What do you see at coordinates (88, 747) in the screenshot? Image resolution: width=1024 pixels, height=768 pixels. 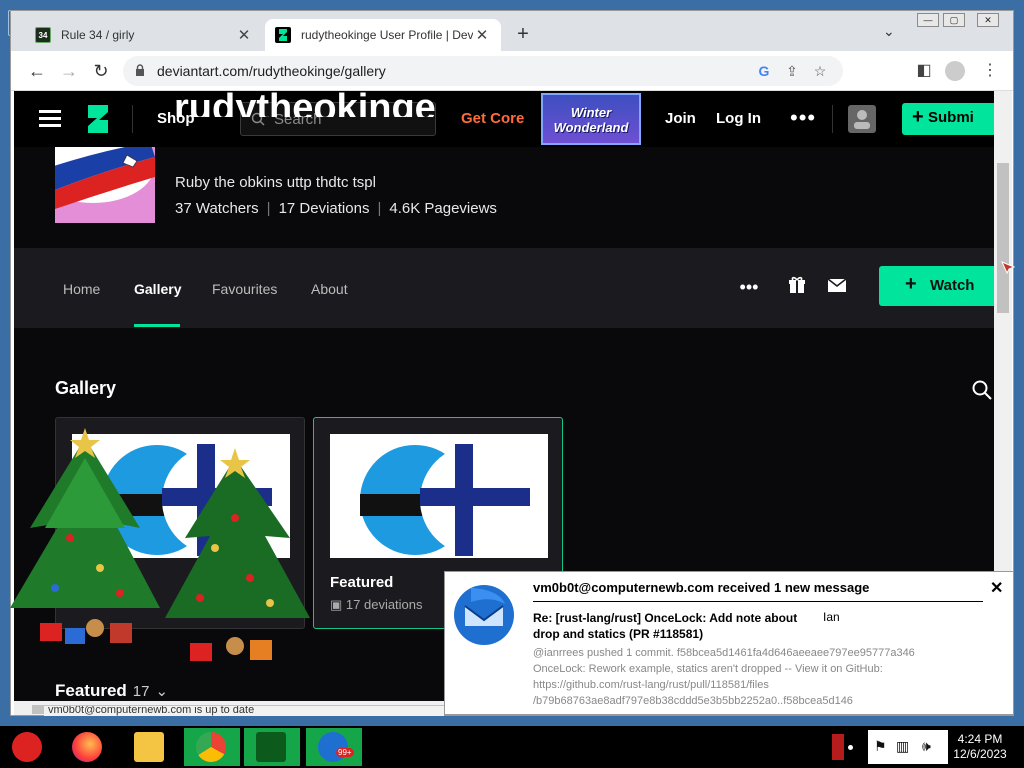 I see `firefox-icon` at bounding box center [88, 747].